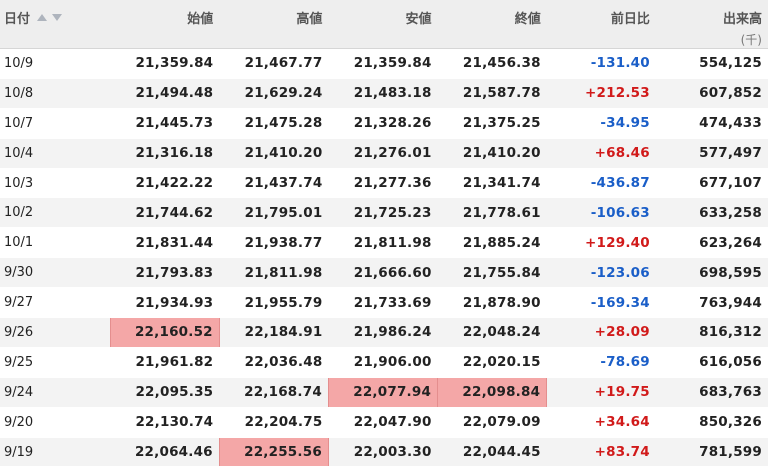  Describe the element at coordinates (711, 123) in the screenshot. I see `cell-volume: 474,433` at that location.